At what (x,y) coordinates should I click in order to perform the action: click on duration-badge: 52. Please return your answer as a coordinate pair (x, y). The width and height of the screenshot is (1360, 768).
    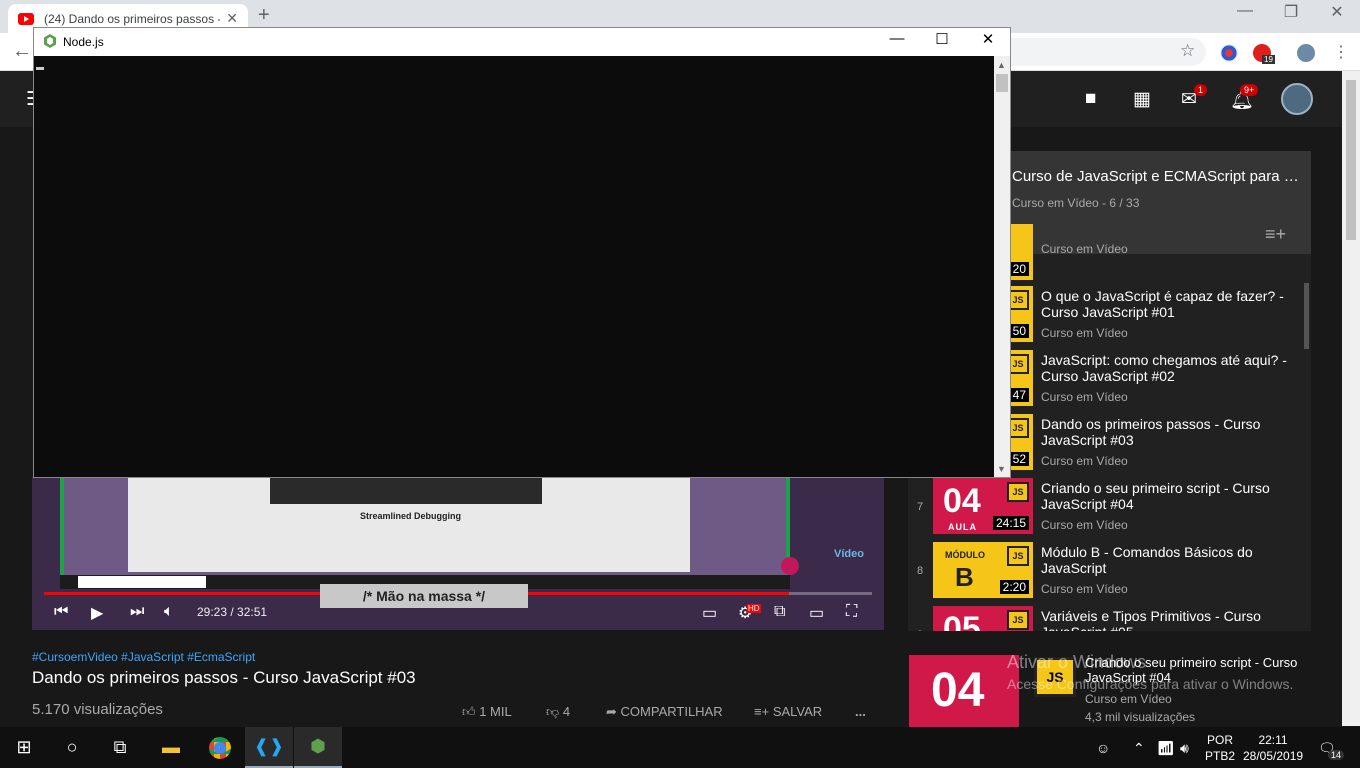
    Looking at the image, I should click on (1019, 459).